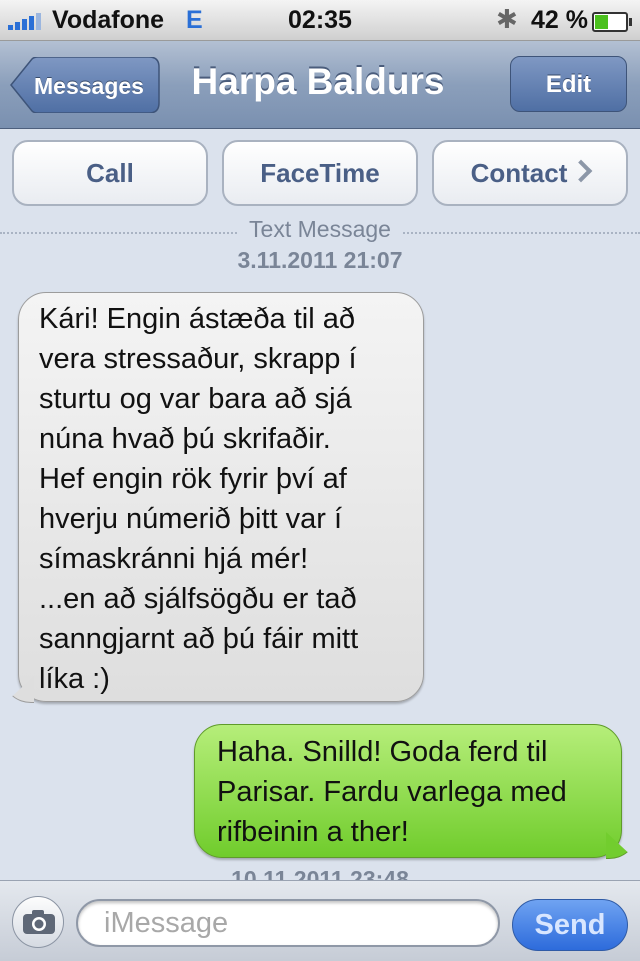 This screenshot has height=961, width=640. What do you see at coordinates (382, 752) in the screenshot?
I see `message-line: Haha. Snilld! Goda ferd til` at bounding box center [382, 752].